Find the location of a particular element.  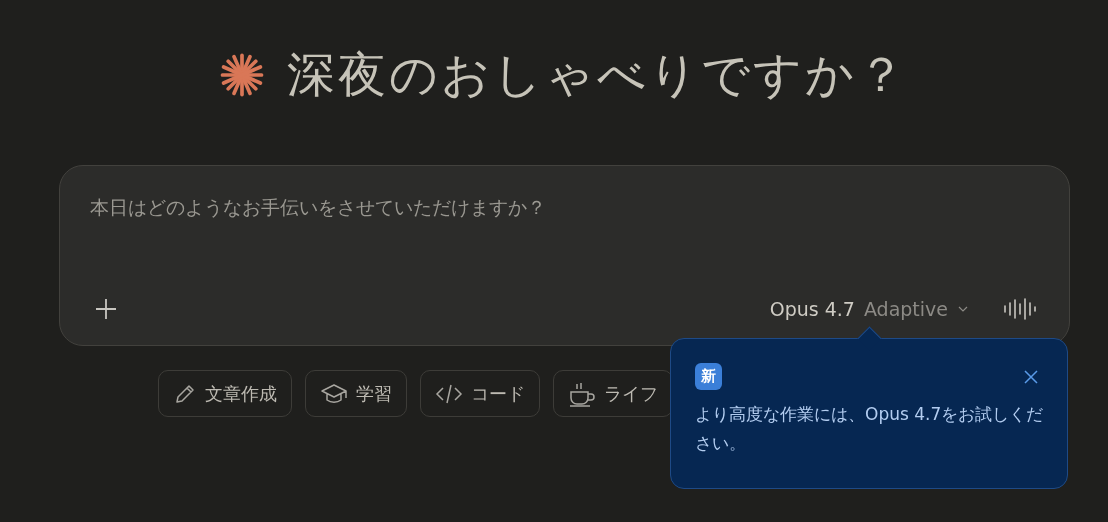

suggestion-chip: 文章作成 is located at coordinates (225, 393).